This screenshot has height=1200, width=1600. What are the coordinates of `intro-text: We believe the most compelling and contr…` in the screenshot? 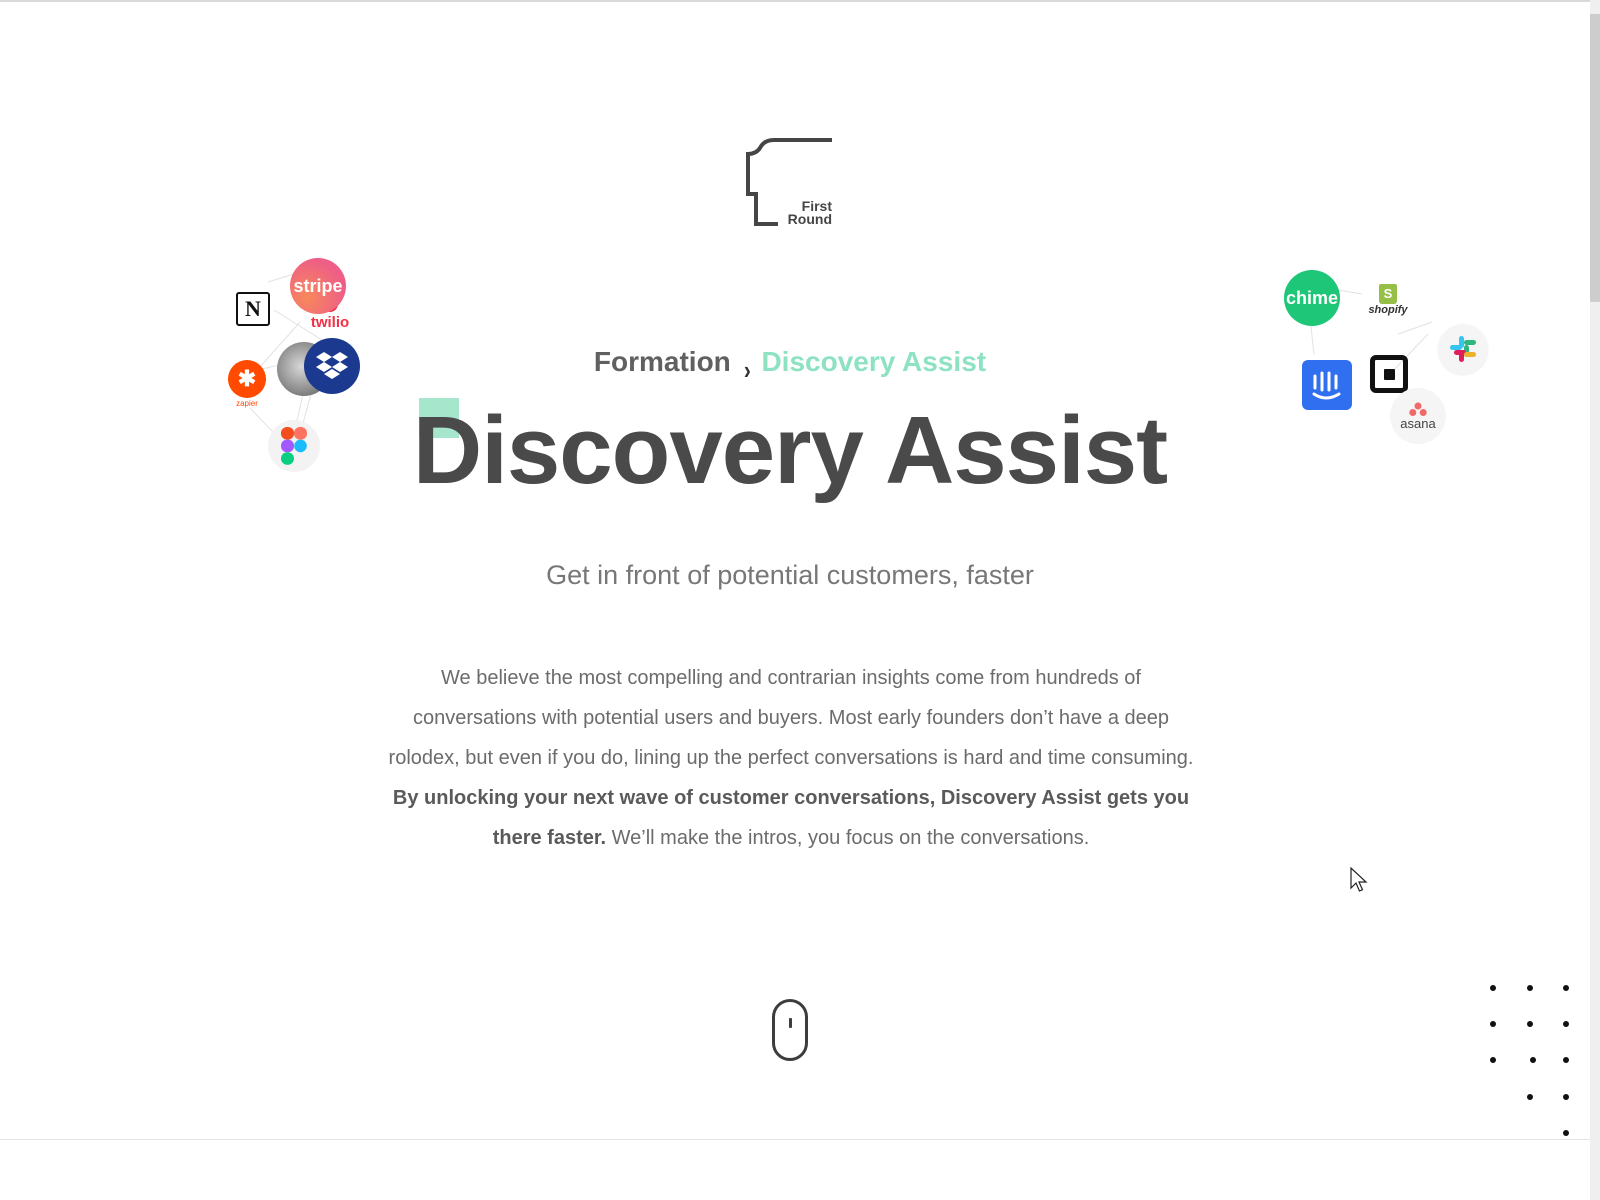 It's located at (791, 718).